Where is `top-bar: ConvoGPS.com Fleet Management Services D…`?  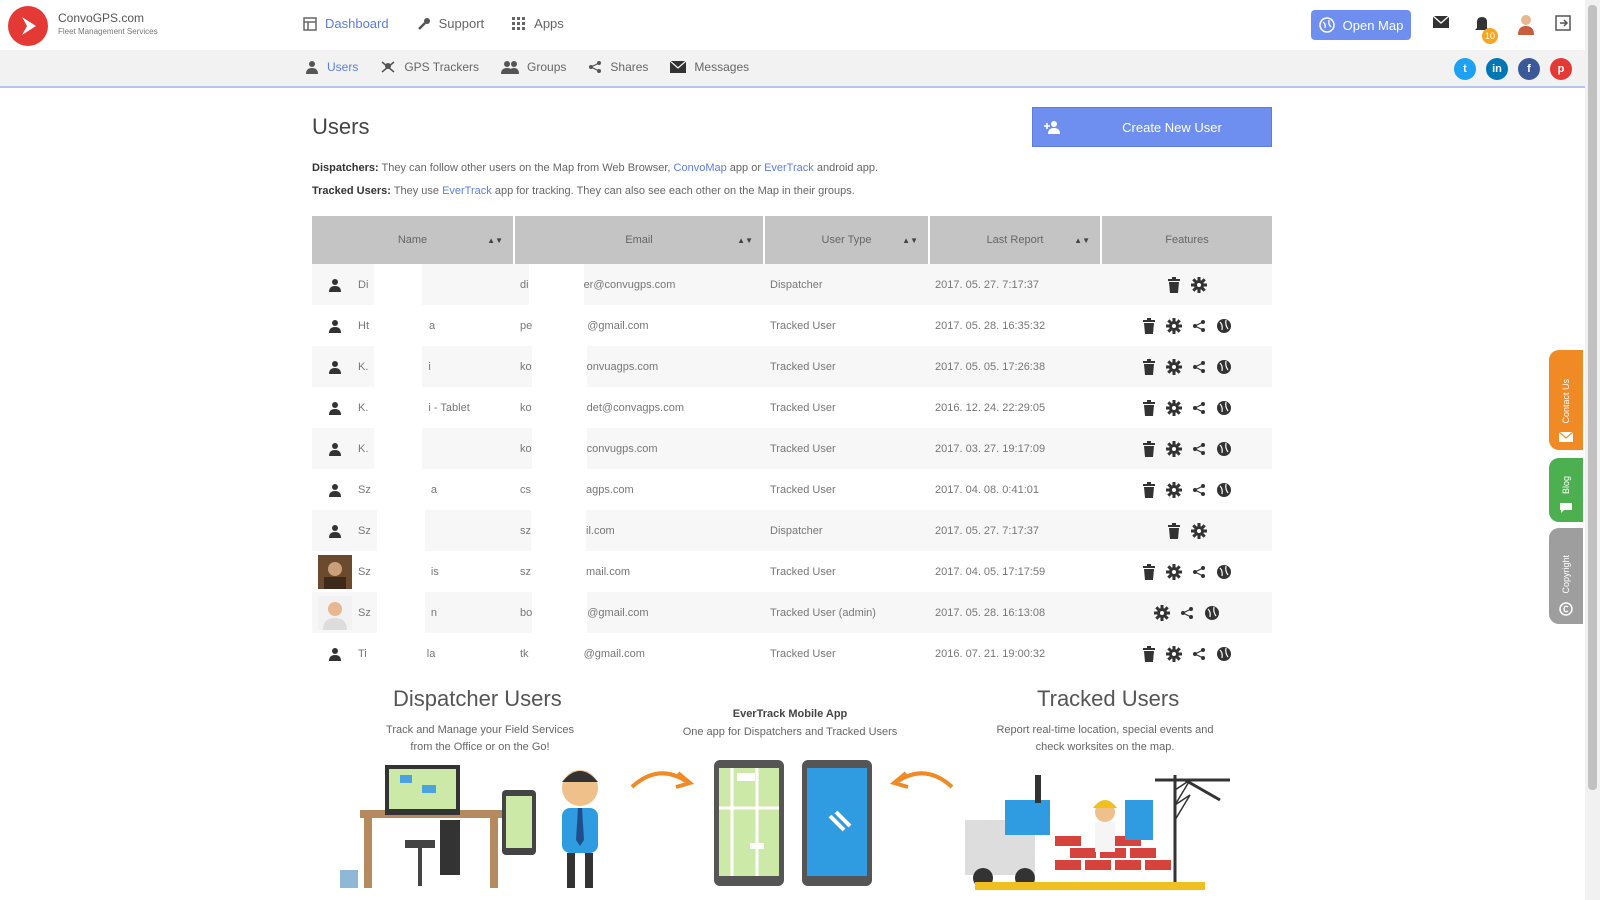
top-bar: ConvoGPS.com Fleet Management Services D… is located at coordinates (792, 25).